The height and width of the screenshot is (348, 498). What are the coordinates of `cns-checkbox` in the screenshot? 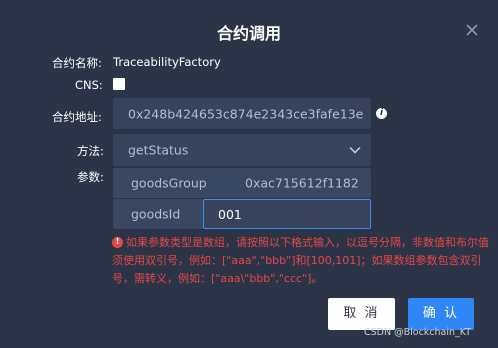 It's located at (119, 84).